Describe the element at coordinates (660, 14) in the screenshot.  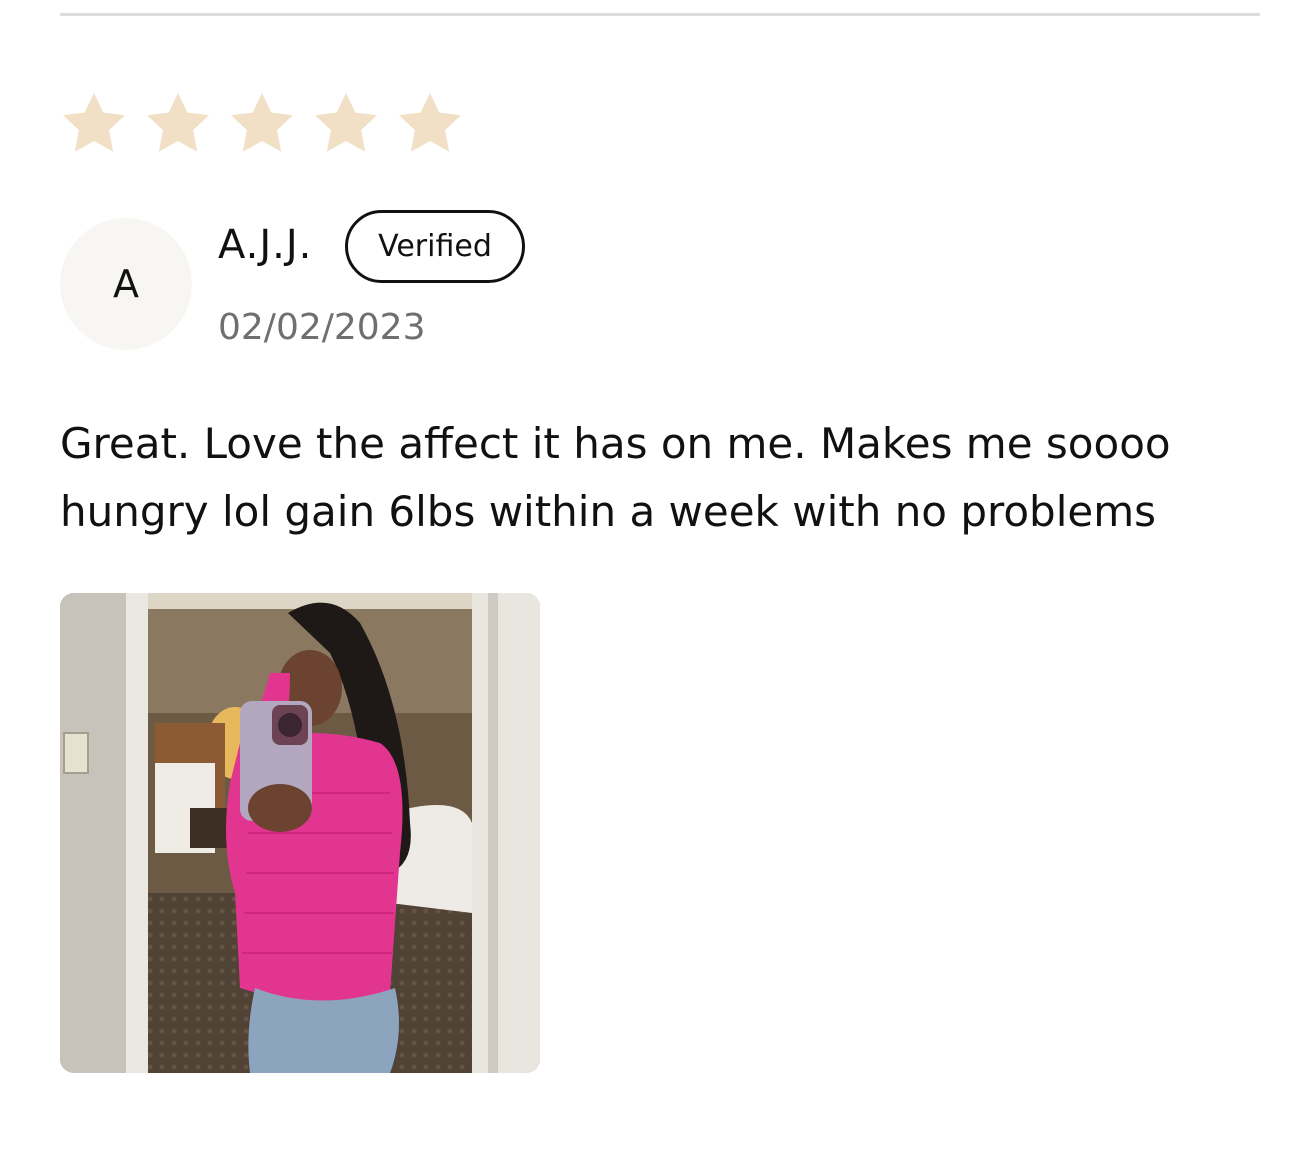
I see `divider` at that location.